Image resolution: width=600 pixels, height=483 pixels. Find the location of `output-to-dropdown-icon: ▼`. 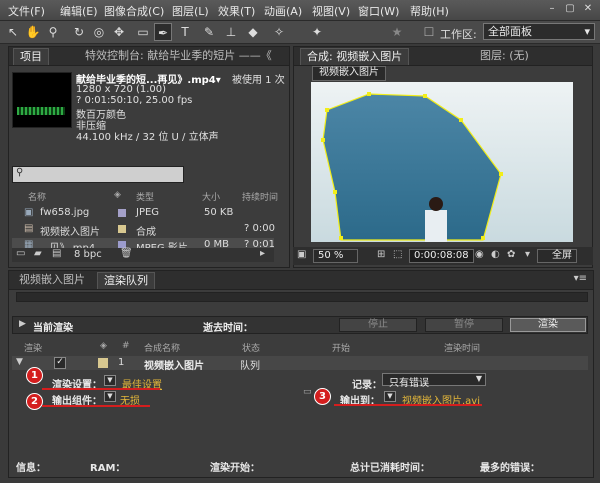

output-to-dropdown-icon: ▼ is located at coordinates (390, 396).